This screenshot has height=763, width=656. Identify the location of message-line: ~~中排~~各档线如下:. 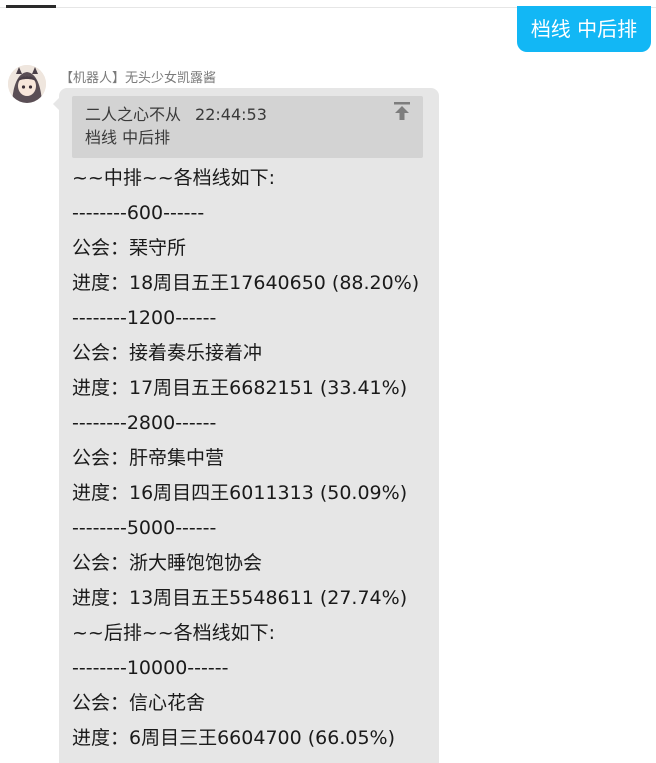
(174, 178).